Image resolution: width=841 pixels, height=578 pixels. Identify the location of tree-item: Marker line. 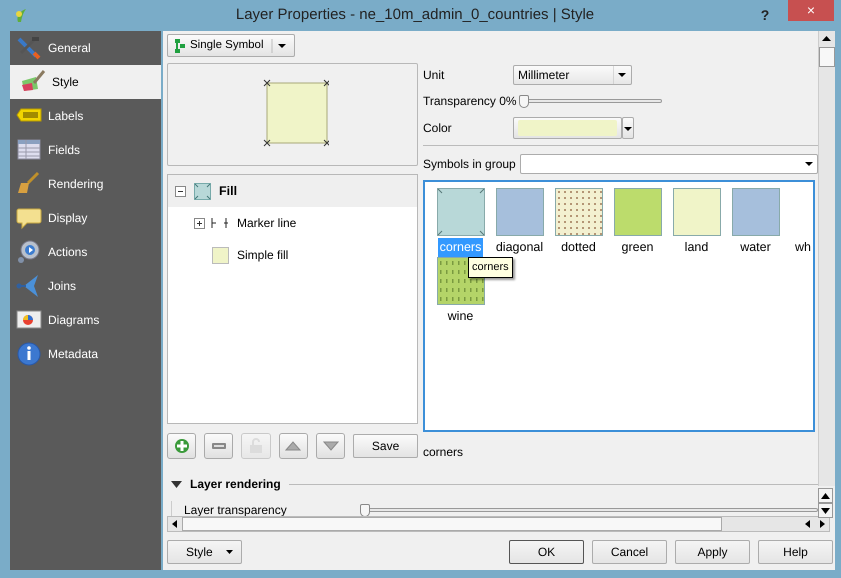
(266, 223).